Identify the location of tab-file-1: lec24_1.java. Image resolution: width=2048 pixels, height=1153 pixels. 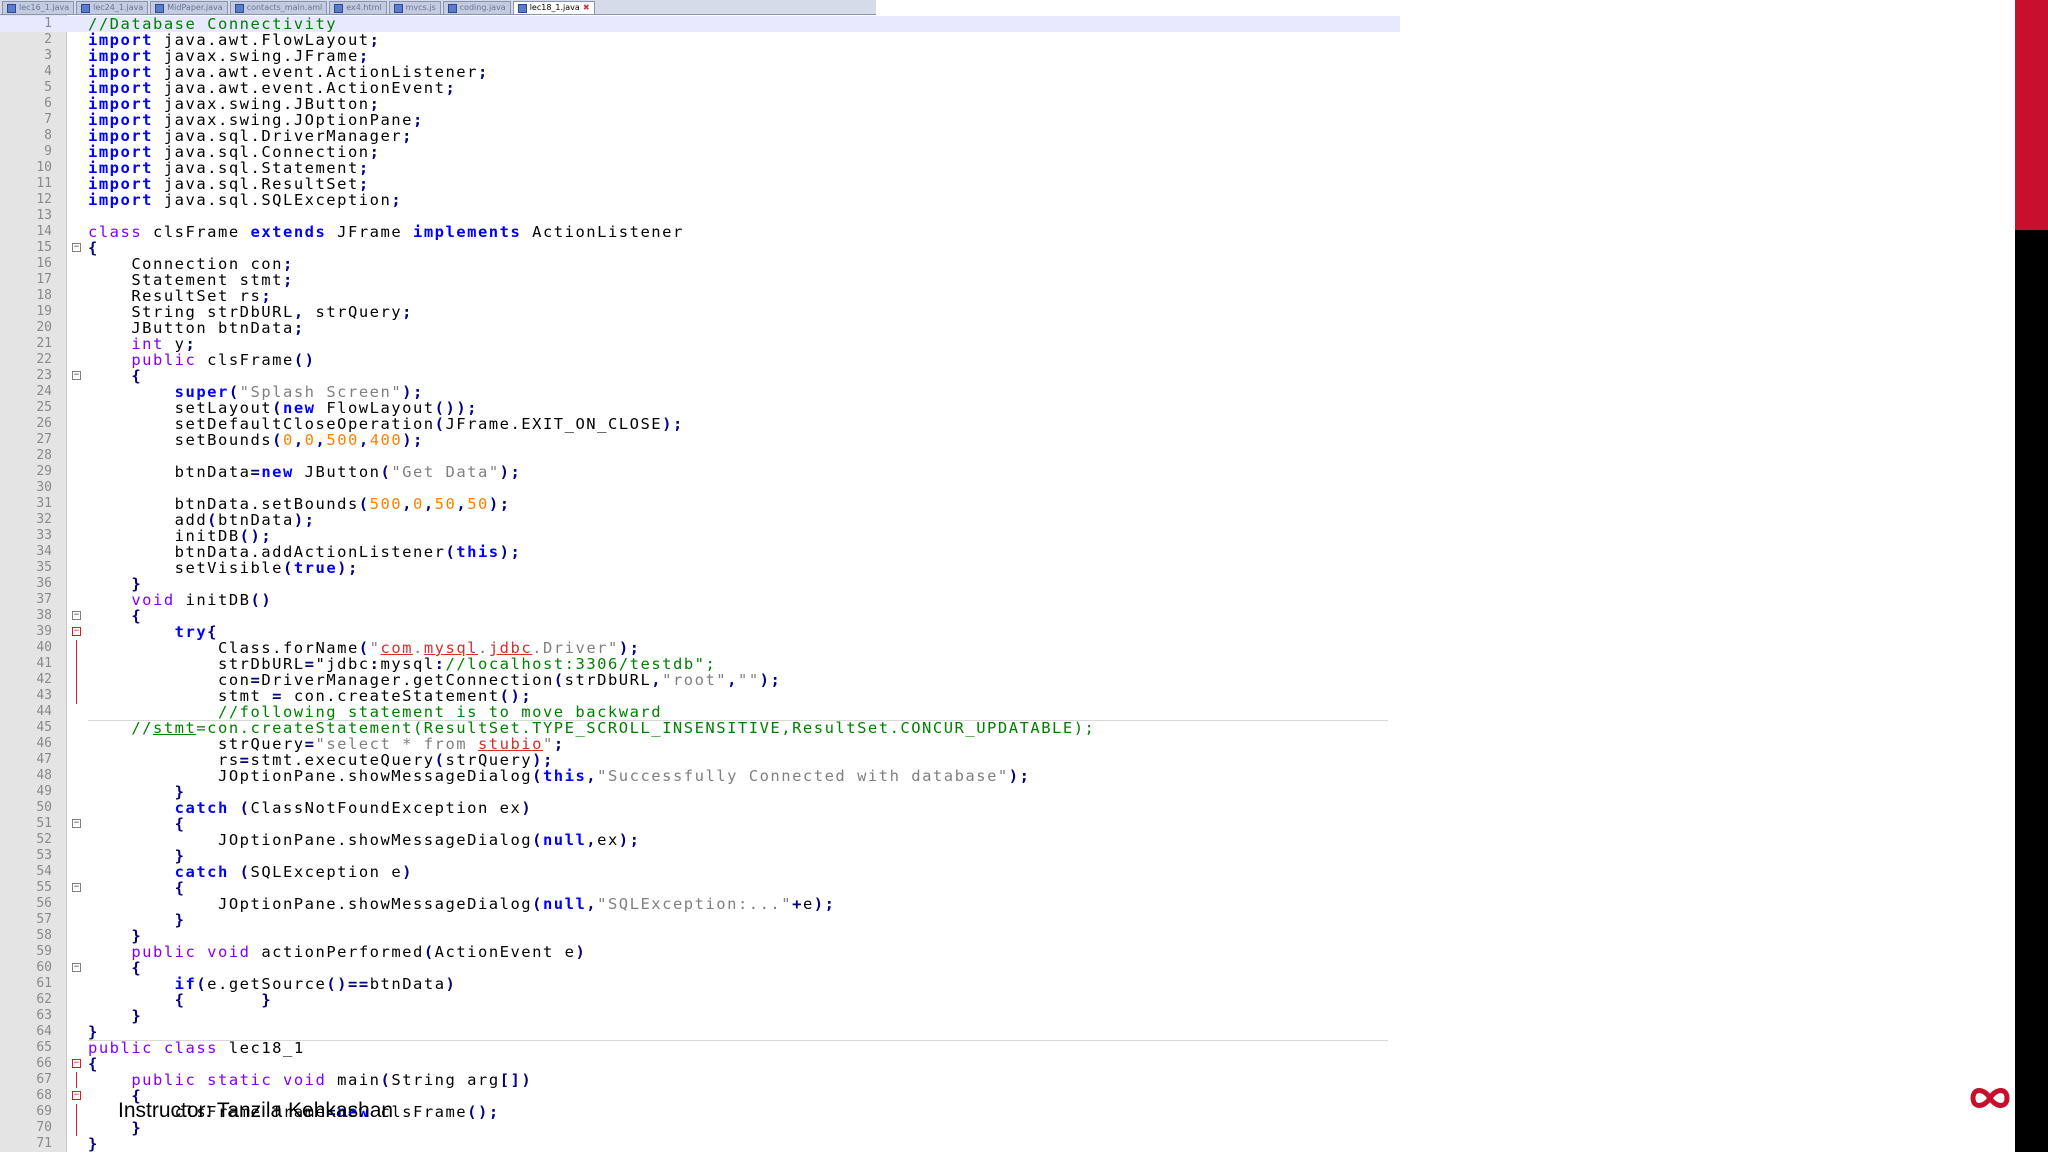
(112, 7).